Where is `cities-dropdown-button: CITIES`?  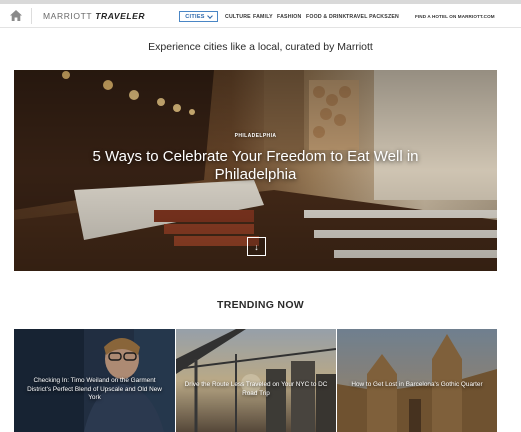 cities-dropdown-button: CITIES is located at coordinates (198, 16).